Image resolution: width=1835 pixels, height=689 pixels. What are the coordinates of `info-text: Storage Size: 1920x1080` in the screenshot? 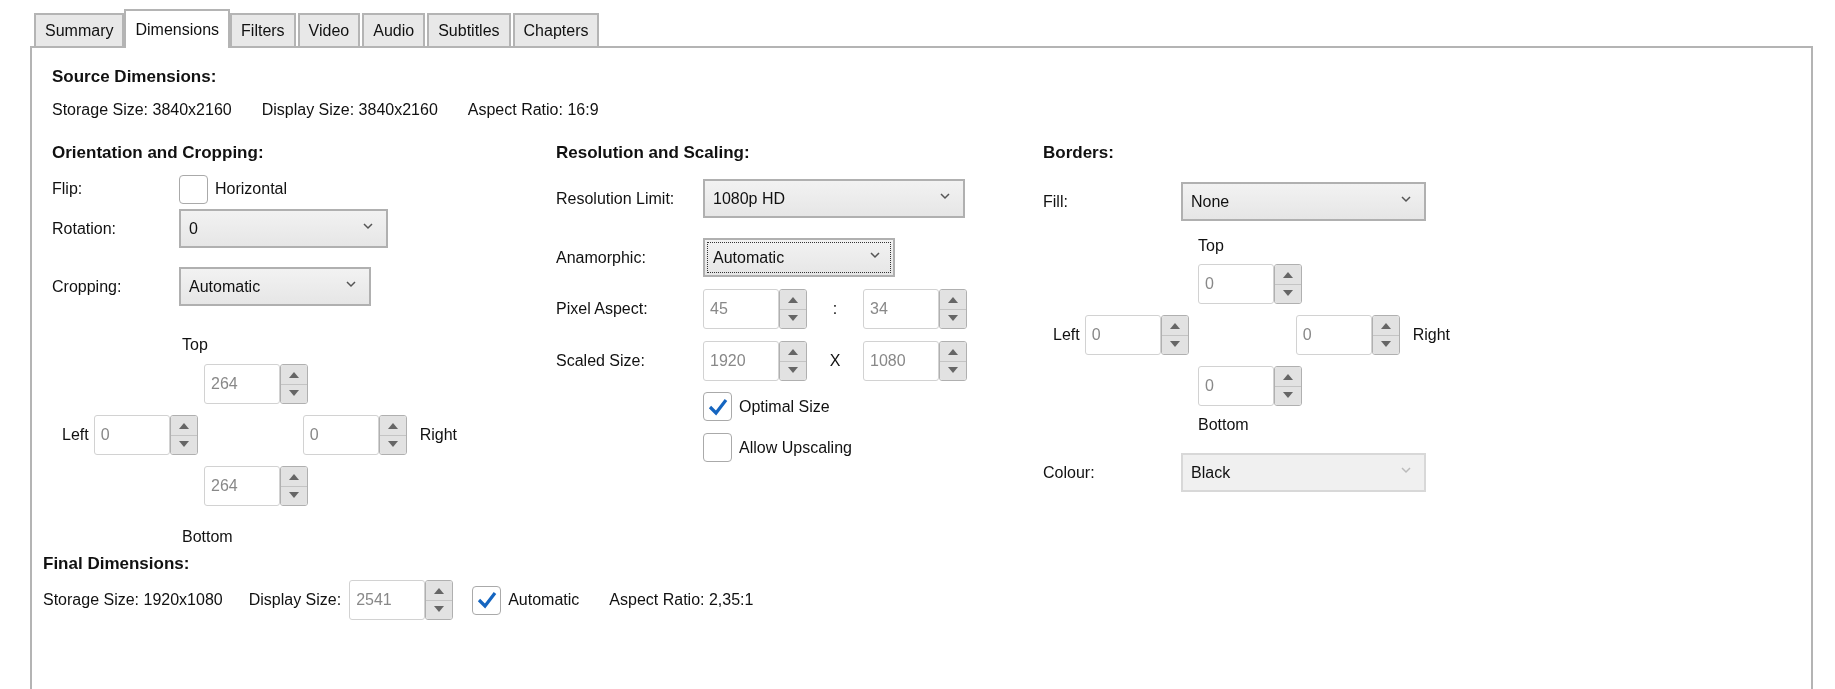 It's located at (133, 600).